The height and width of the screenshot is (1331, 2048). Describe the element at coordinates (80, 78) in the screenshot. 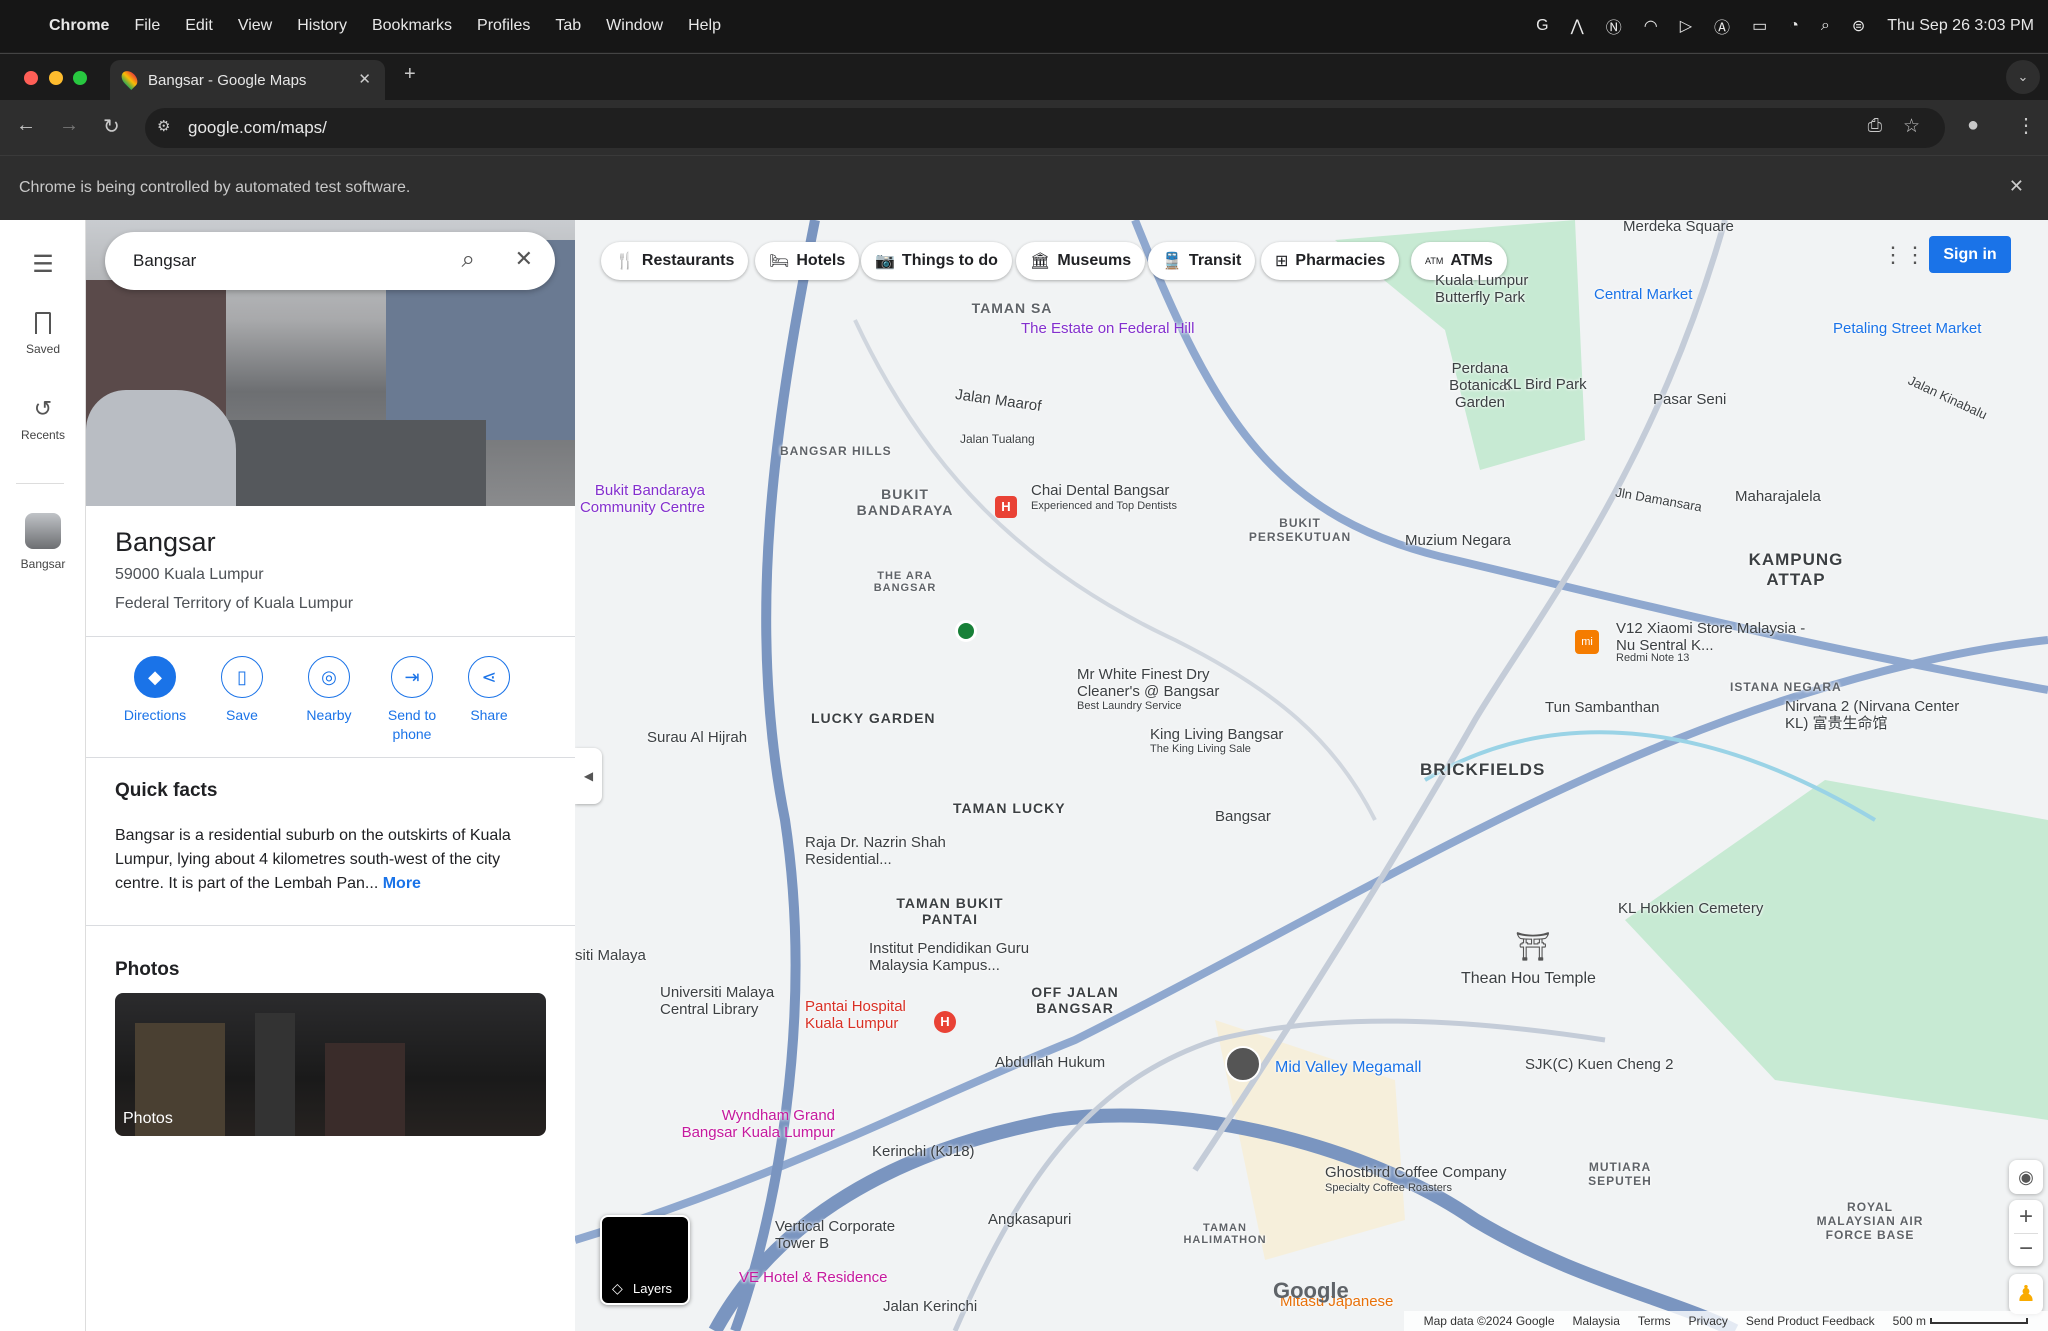

I see `maximize-window-button` at that location.